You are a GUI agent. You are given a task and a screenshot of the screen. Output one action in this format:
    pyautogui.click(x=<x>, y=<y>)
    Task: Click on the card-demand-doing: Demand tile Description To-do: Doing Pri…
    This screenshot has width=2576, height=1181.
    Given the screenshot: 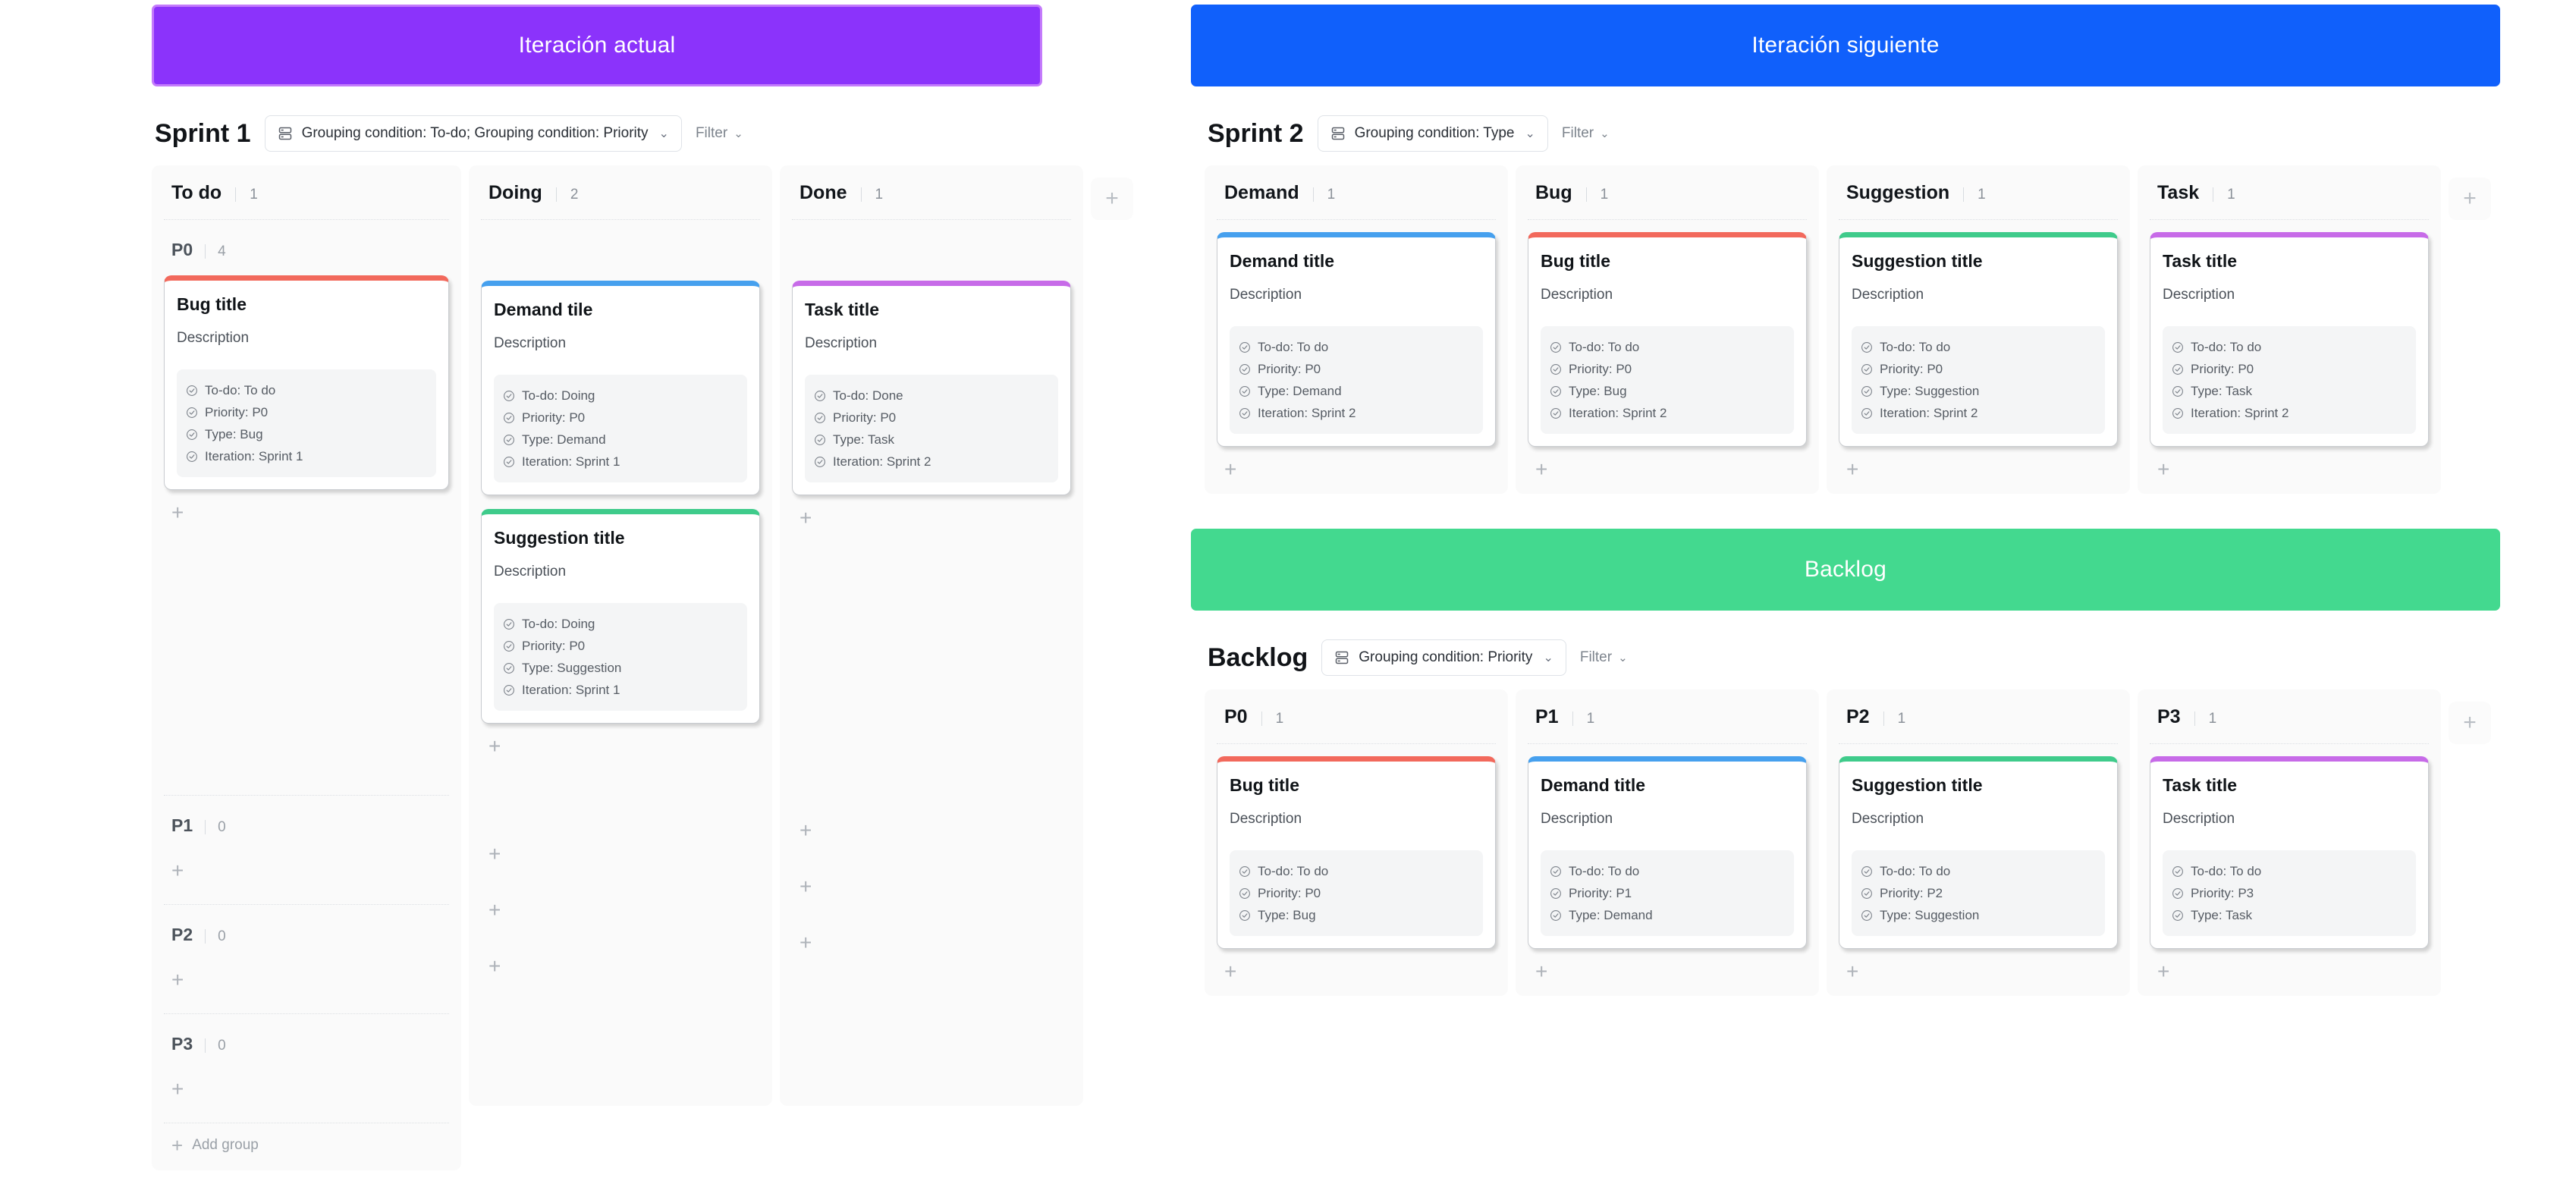 What is the action you would take?
    pyautogui.click(x=620, y=388)
    